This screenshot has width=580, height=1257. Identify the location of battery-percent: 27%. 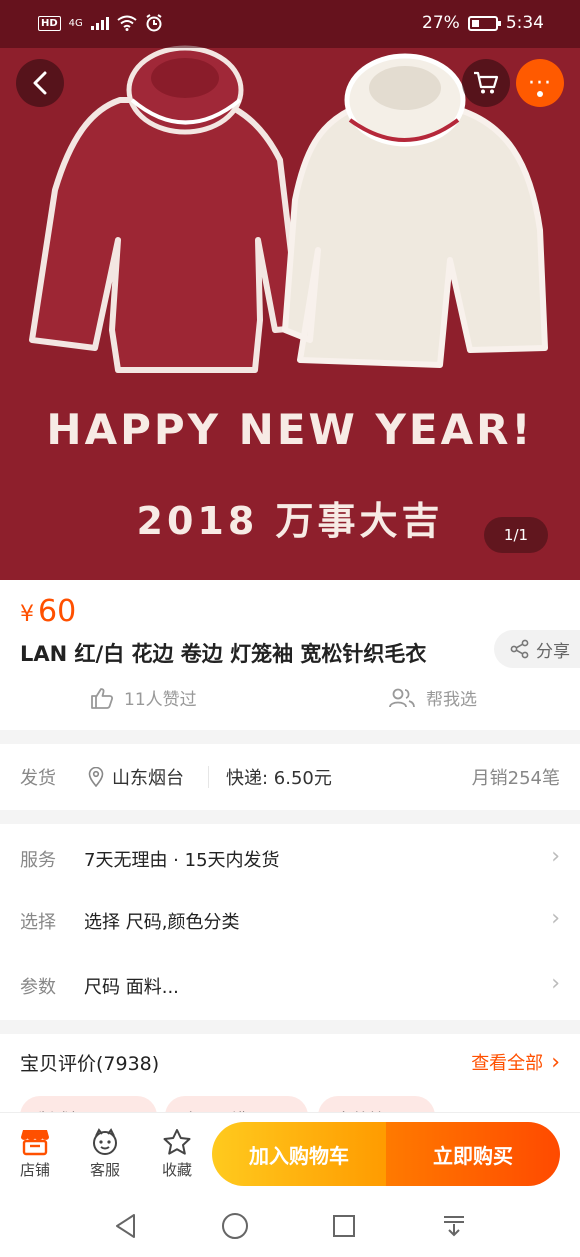
(441, 23).